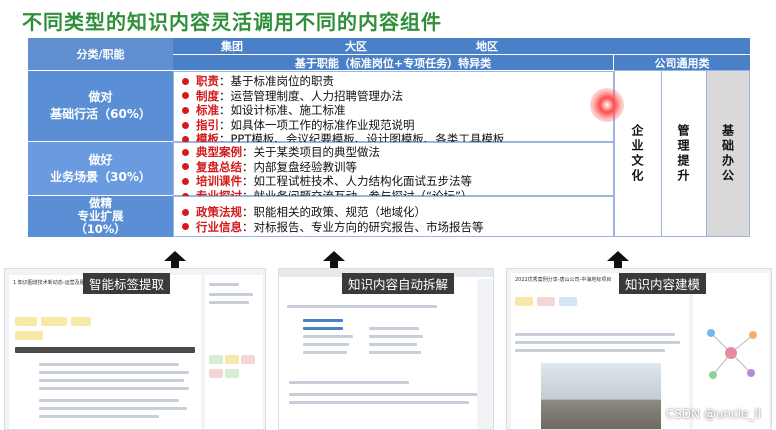 This screenshot has width=776, height=430. I want to click on item-key: 制度, so click(207, 95).